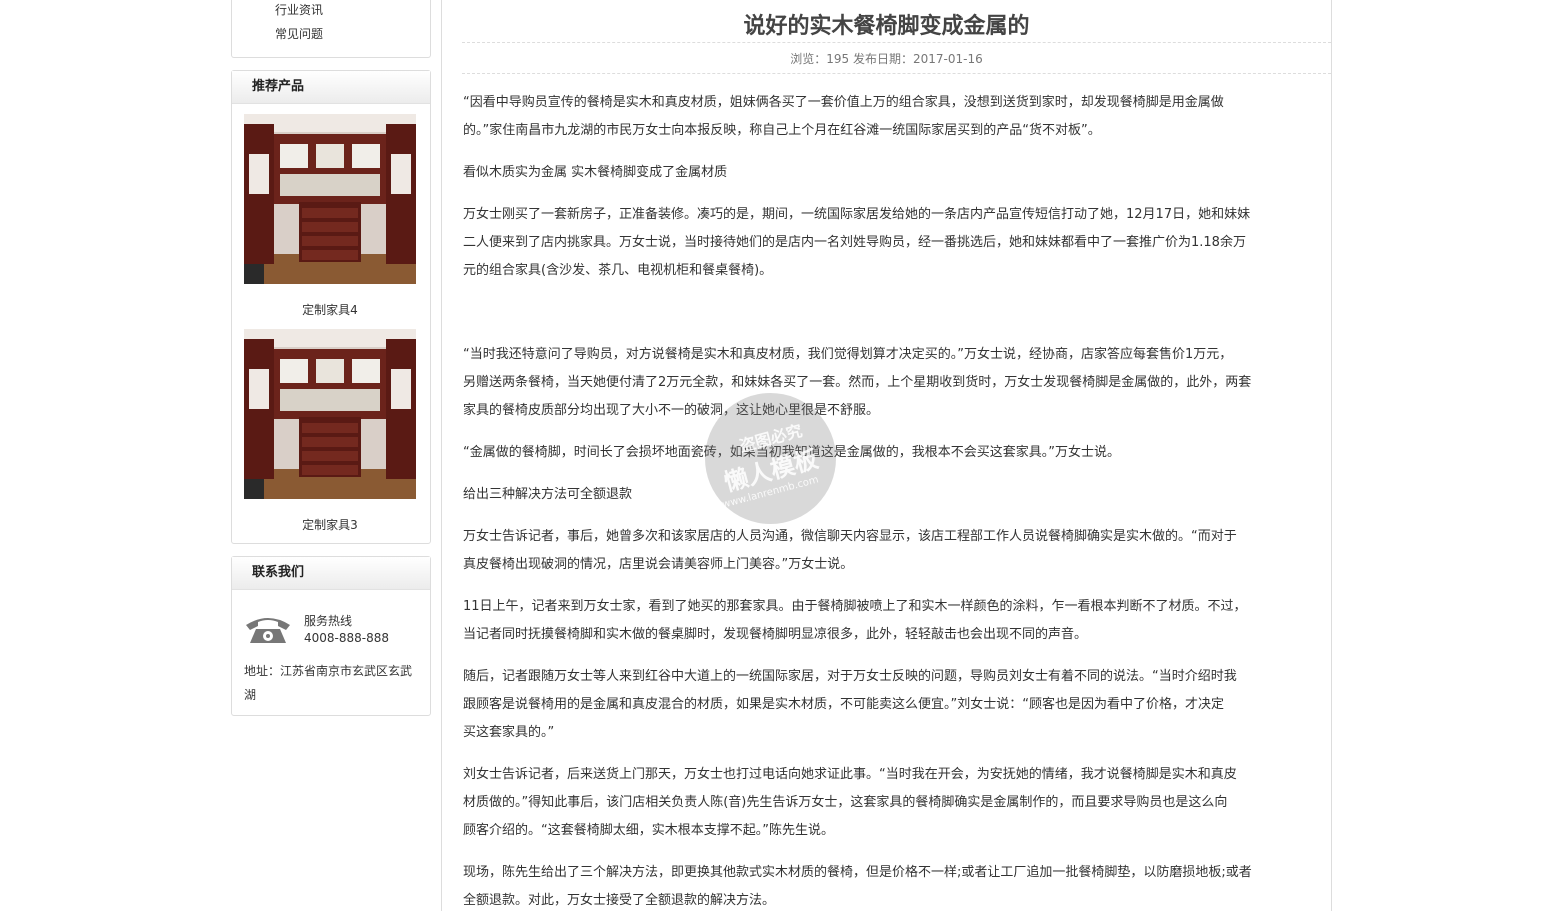  Describe the element at coordinates (509, 732) in the screenshot. I see `paragraph-line: 买这套家具的。”` at that location.